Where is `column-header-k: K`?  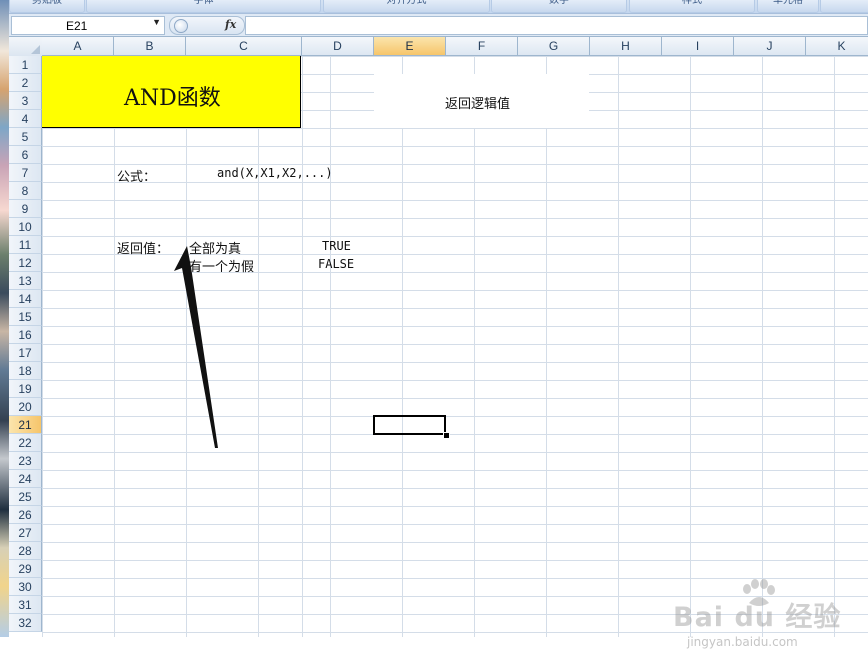 column-header-k: K is located at coordinates (837, 46).